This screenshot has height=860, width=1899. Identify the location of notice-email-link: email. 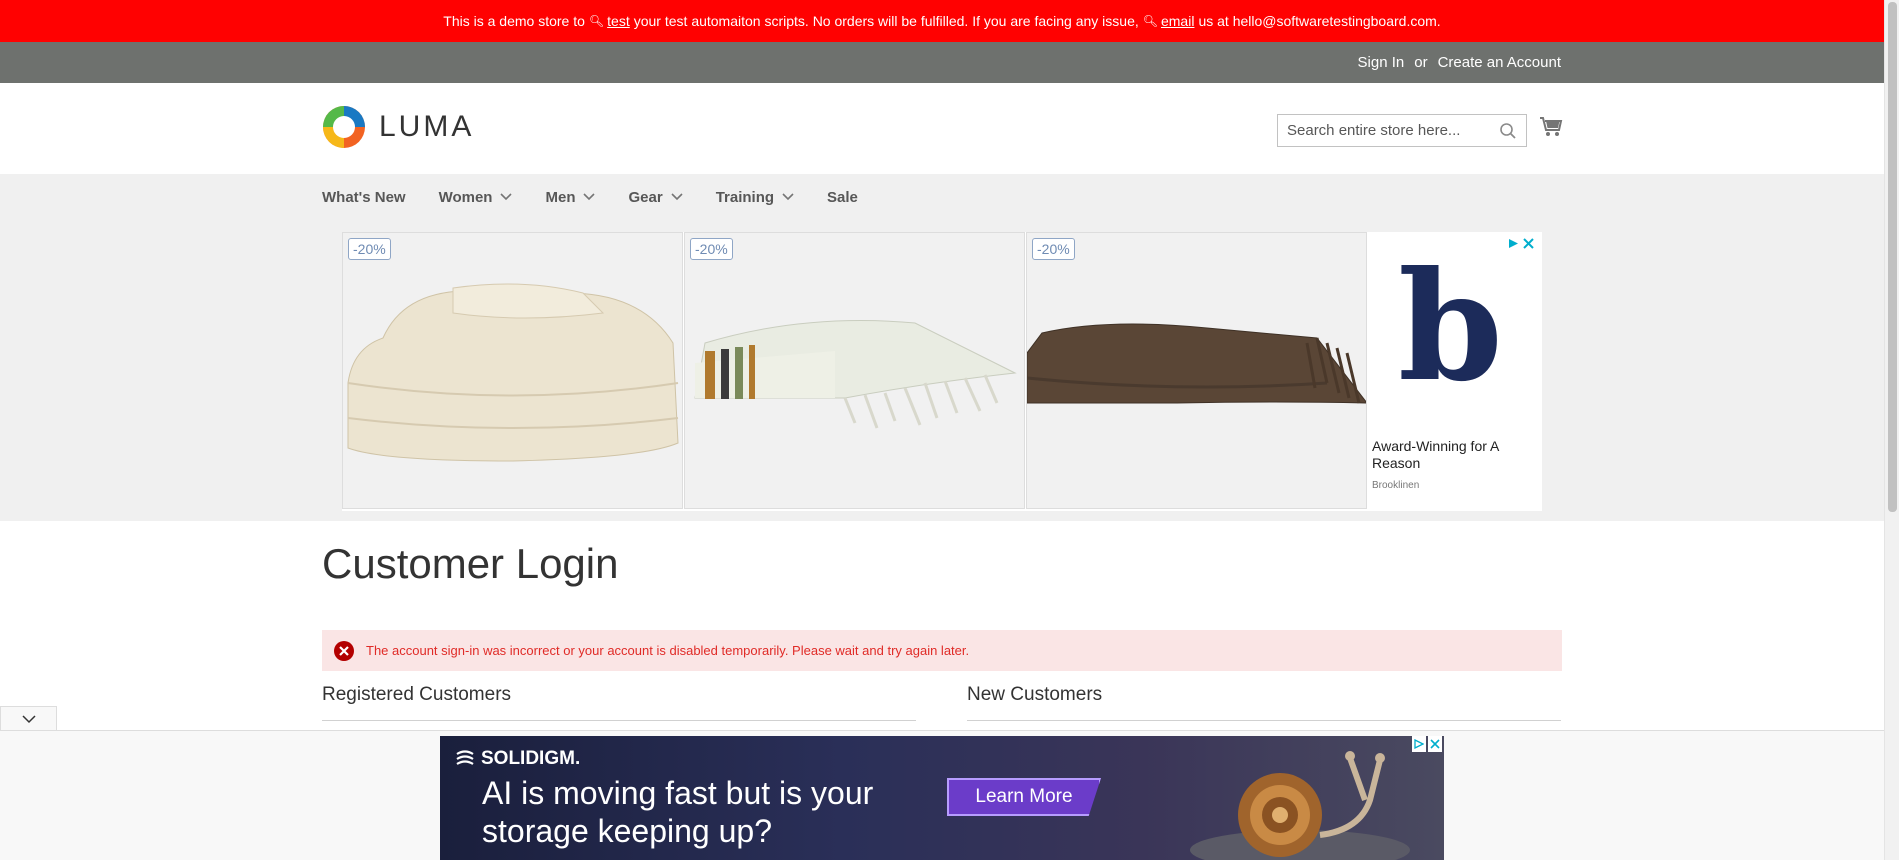
(1177, 21).